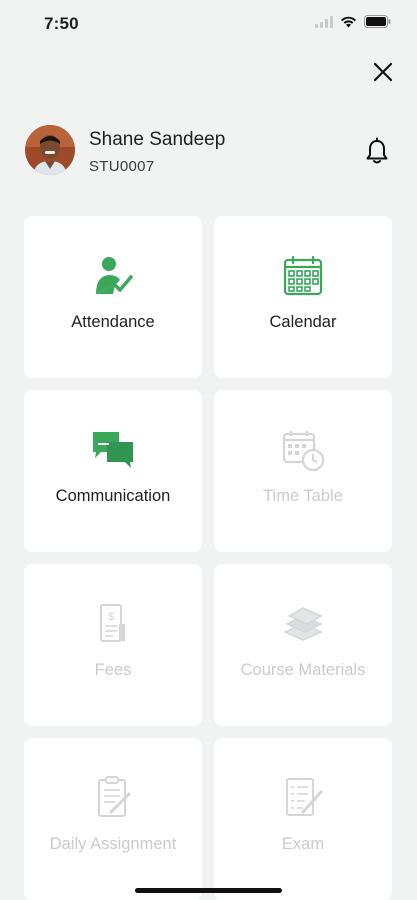 The height and width of the screenshot is (900, 417). I want to click on menu-tile-calendar: Calendar, so click(303, 297).